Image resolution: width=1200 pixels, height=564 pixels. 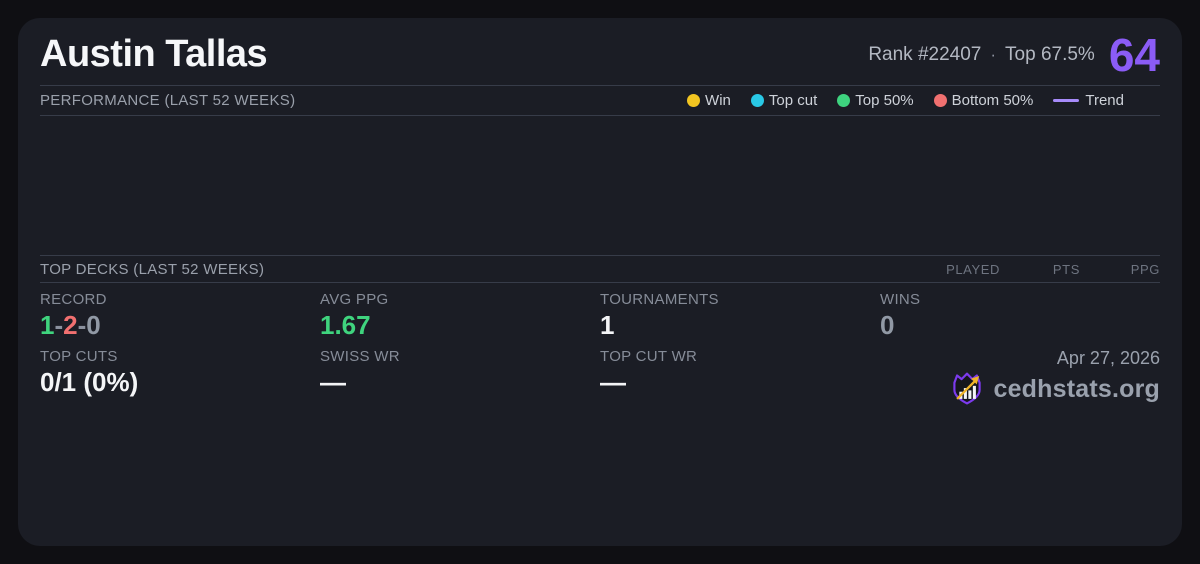 I want to click on rank-block: Rank #22407 · Top 67.5% 64, so click(x=1014, y=55).